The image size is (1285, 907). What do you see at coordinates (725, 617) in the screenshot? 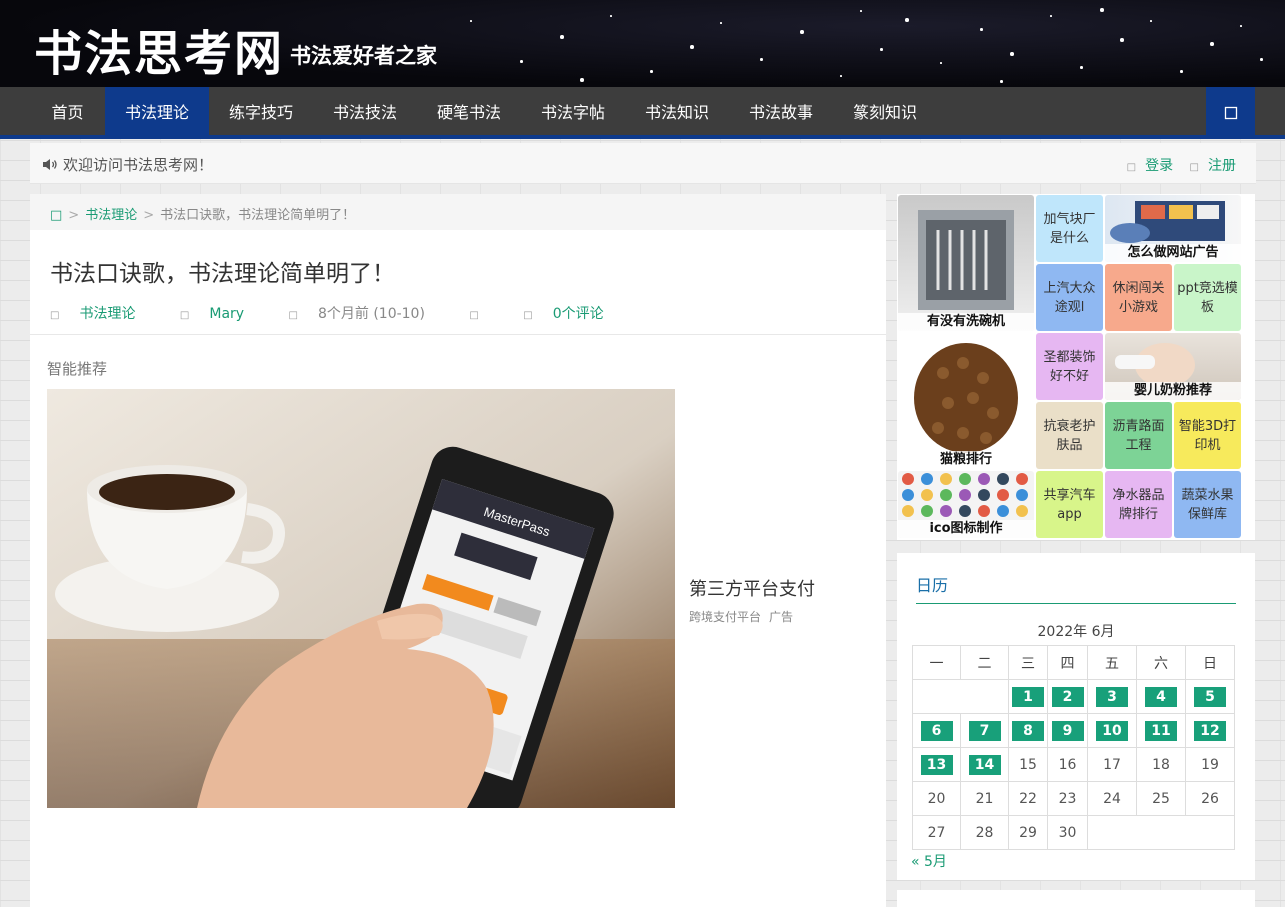
I see `ad-source: 跨境支付平台` at bounding box center [725, 617].